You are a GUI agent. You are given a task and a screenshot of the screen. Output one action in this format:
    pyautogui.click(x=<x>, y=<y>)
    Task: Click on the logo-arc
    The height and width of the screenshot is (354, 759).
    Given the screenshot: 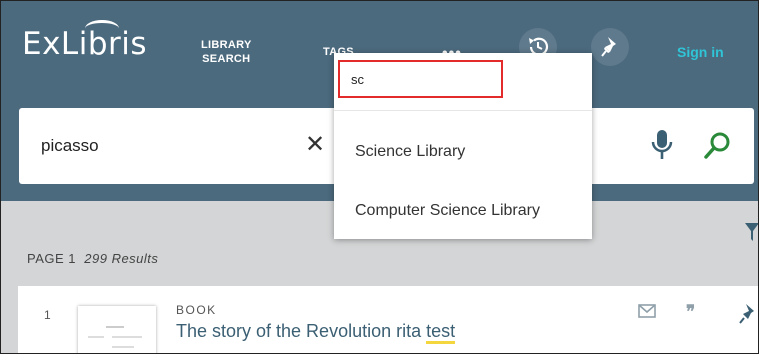 What is the action you would take?
    pyautogui.click(x=102, y=28)
    